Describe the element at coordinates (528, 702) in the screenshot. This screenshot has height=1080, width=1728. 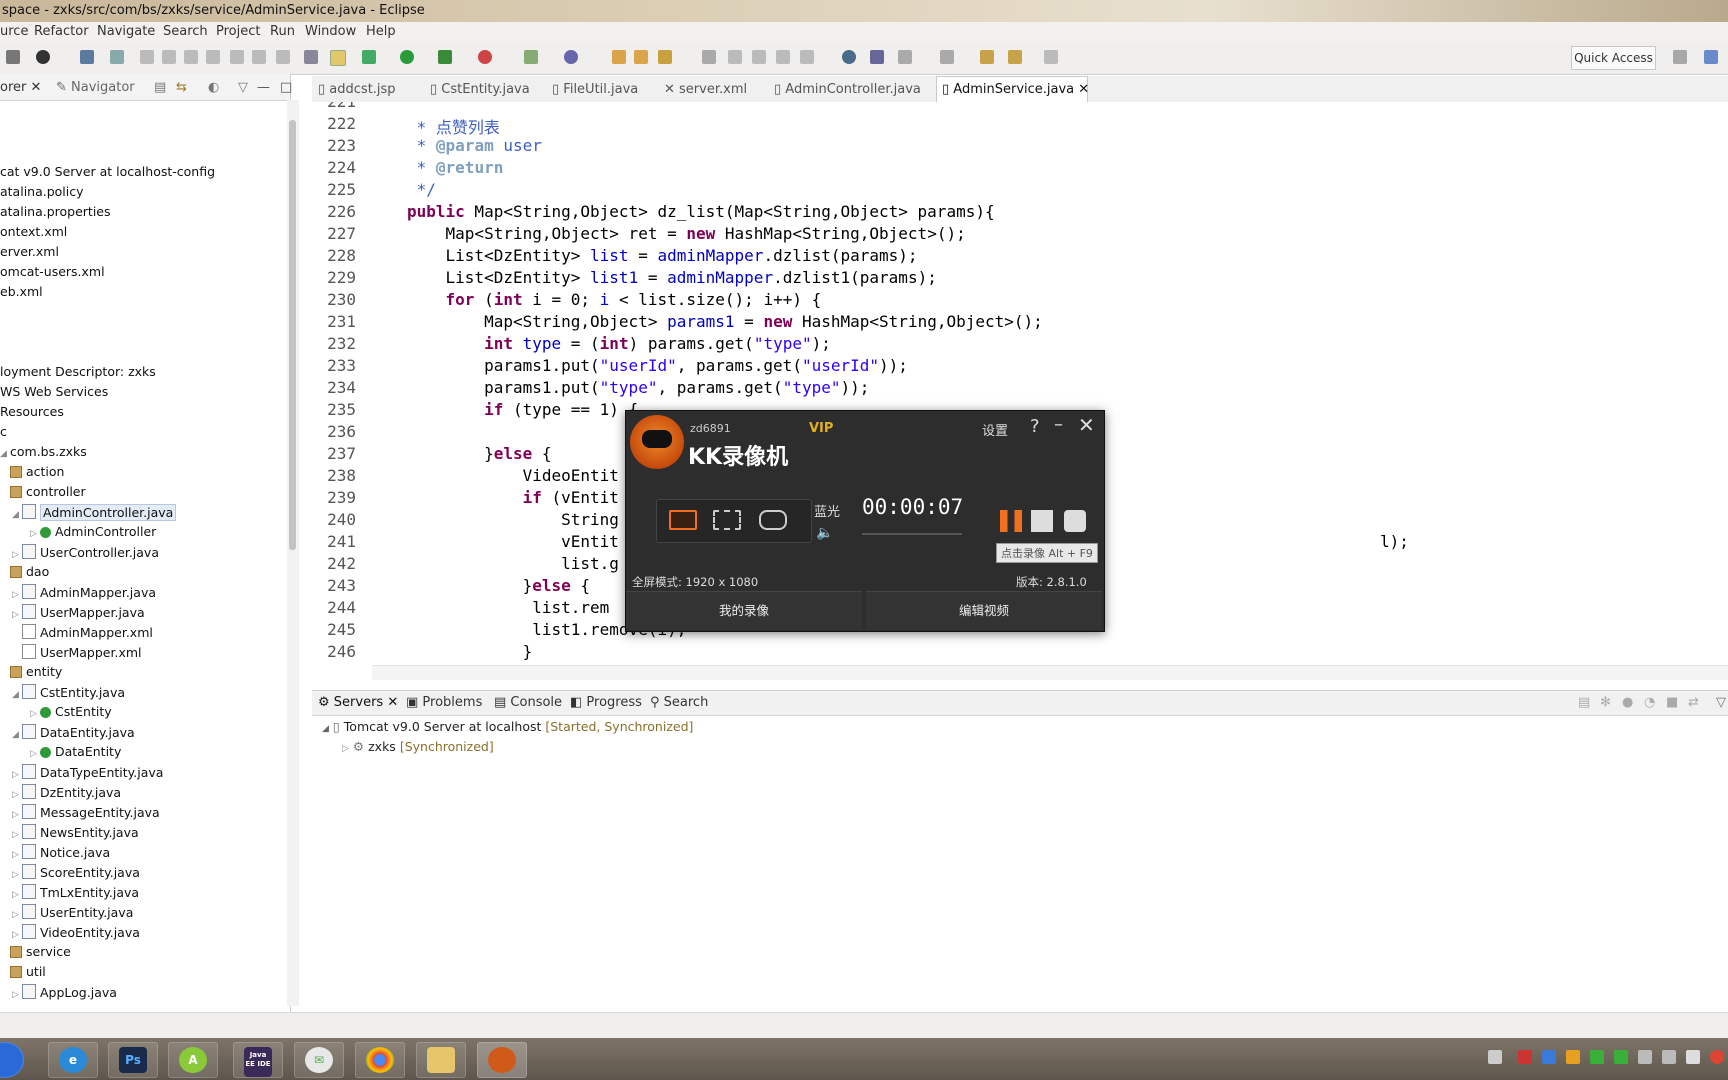
I see `tab-console: ▤ Console` at that location.